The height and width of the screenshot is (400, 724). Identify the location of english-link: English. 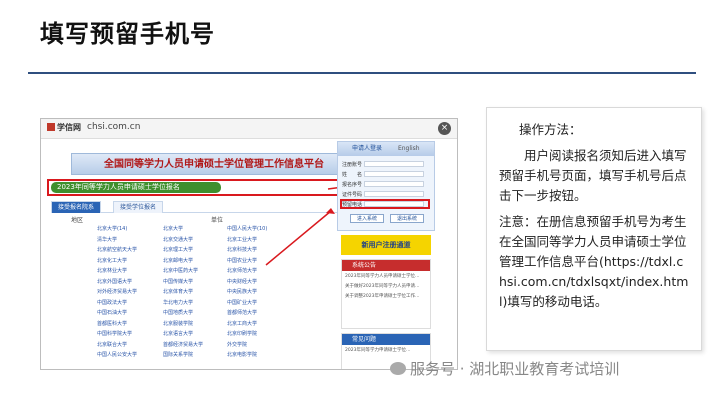
(409, 148).